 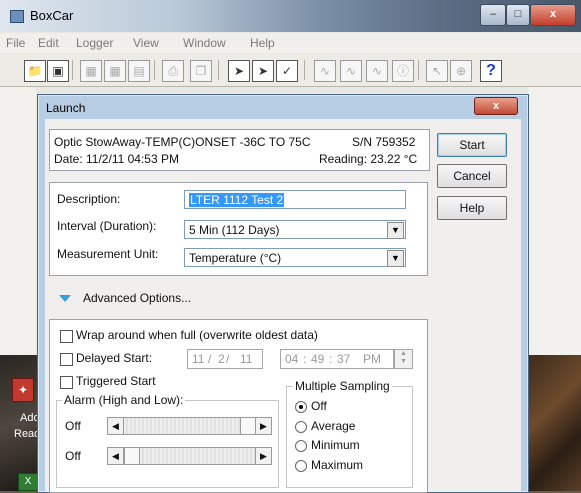 What do you see at coordinates (52, 15) in the screenshot?
I see `window-title: BoxCar` at bounding box center [52, 15].